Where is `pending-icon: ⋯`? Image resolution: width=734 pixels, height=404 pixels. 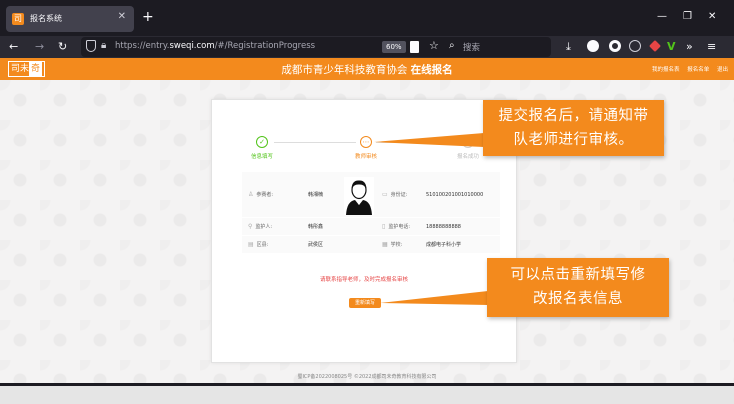
pending-icon: ⋯ is located at coordinates (366, 142).